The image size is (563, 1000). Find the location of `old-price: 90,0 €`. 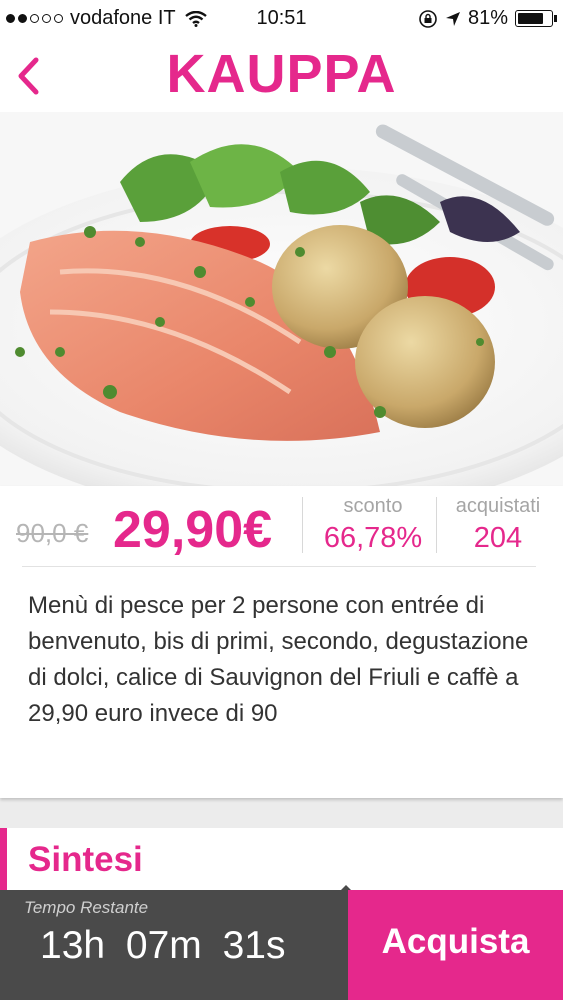

old-price: 90,0 € is located at coordinates (52, 533).